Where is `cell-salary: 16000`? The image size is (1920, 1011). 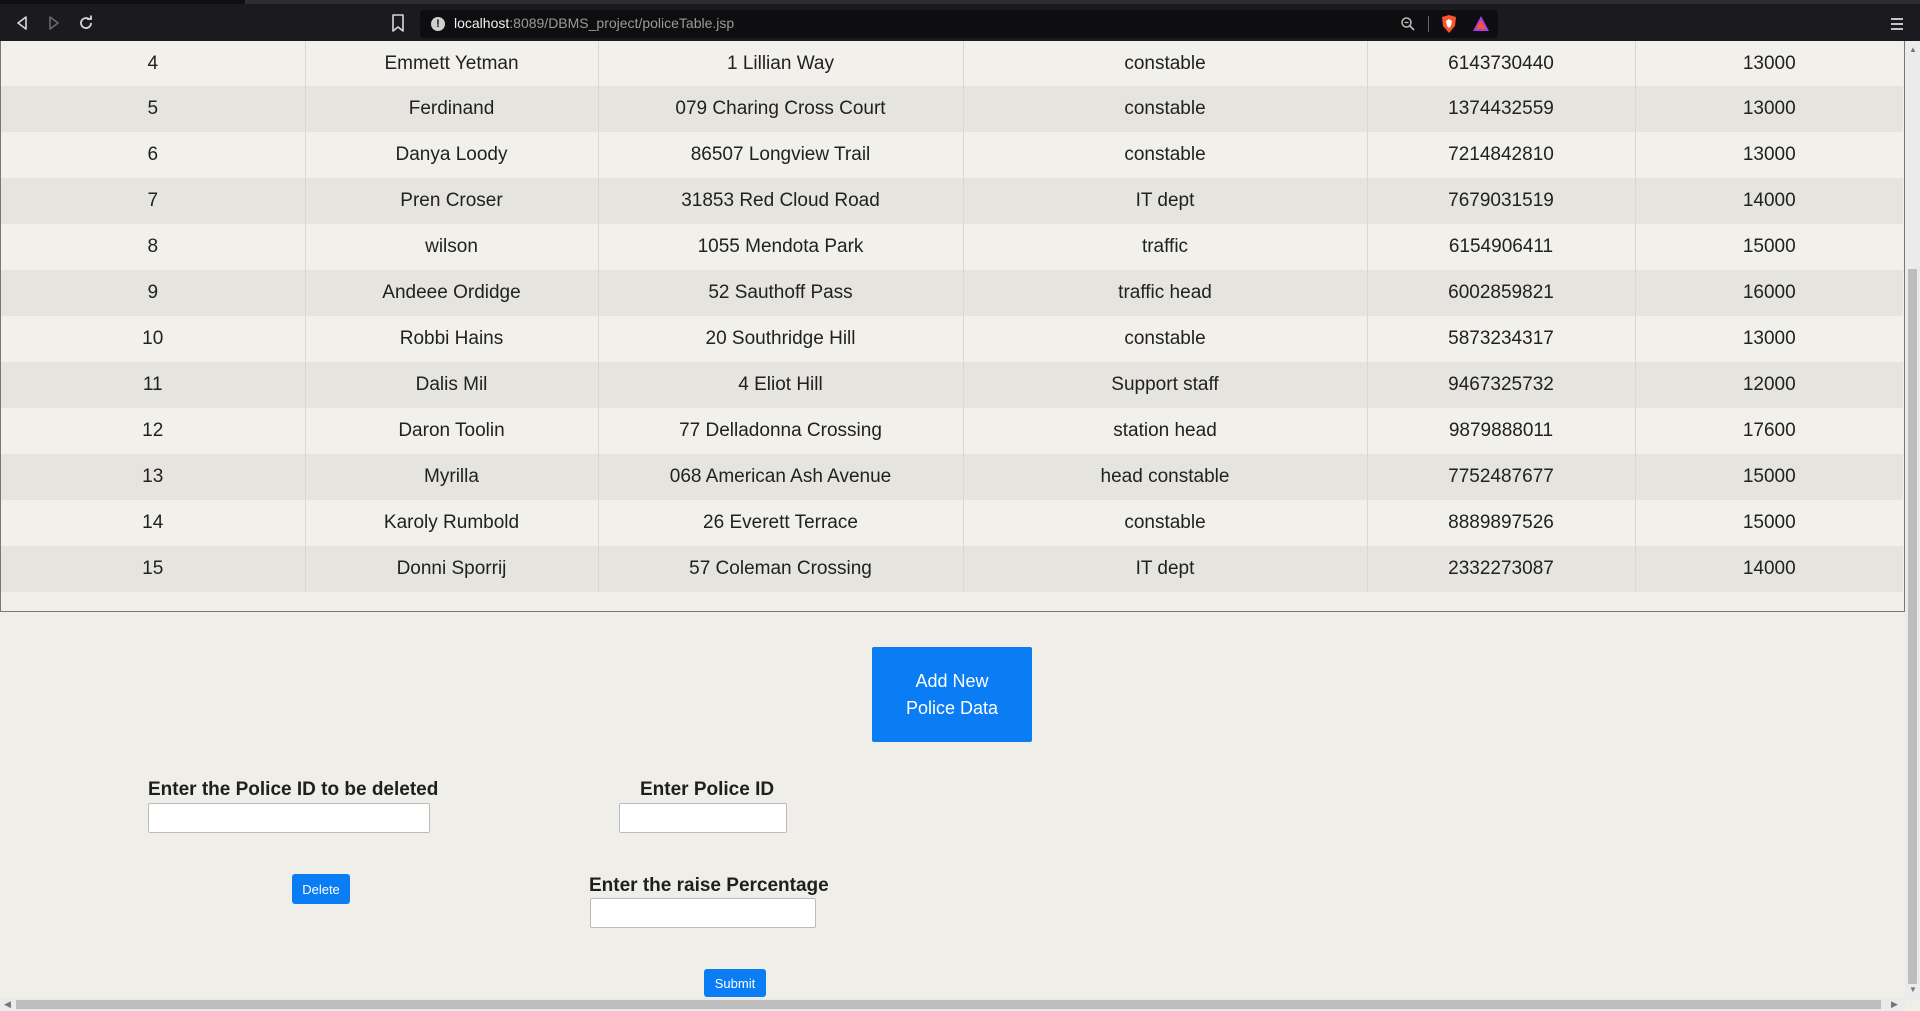 cell-salary: 16000 is located at coordinates (1769, 293).